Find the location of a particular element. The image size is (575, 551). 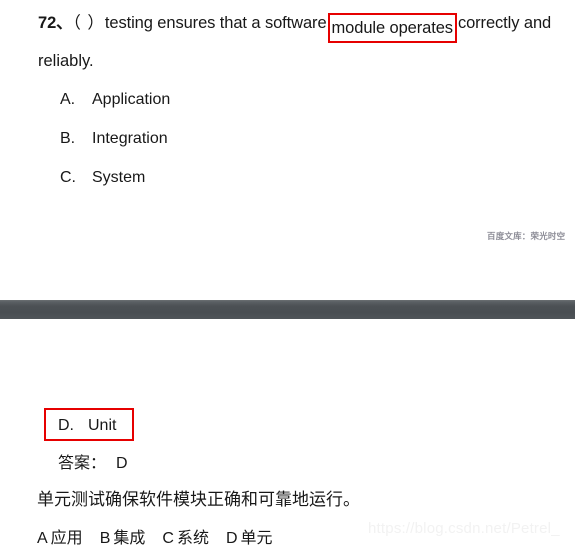

choice-a: A. Application is located at coordinates (115, 100).